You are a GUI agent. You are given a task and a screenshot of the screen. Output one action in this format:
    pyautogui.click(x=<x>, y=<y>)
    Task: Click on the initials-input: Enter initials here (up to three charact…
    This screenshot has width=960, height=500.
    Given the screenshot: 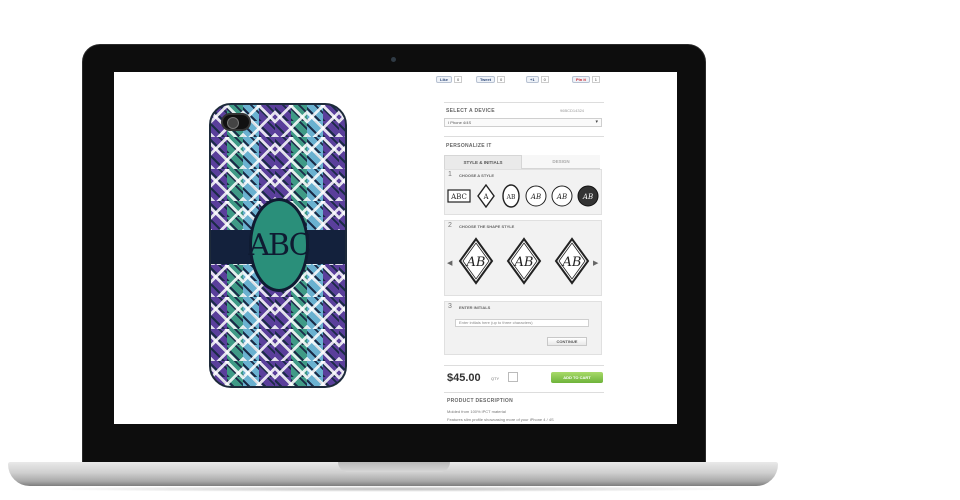 What is the action you would take?
    pyautogui.click(x=522, y=323)
    